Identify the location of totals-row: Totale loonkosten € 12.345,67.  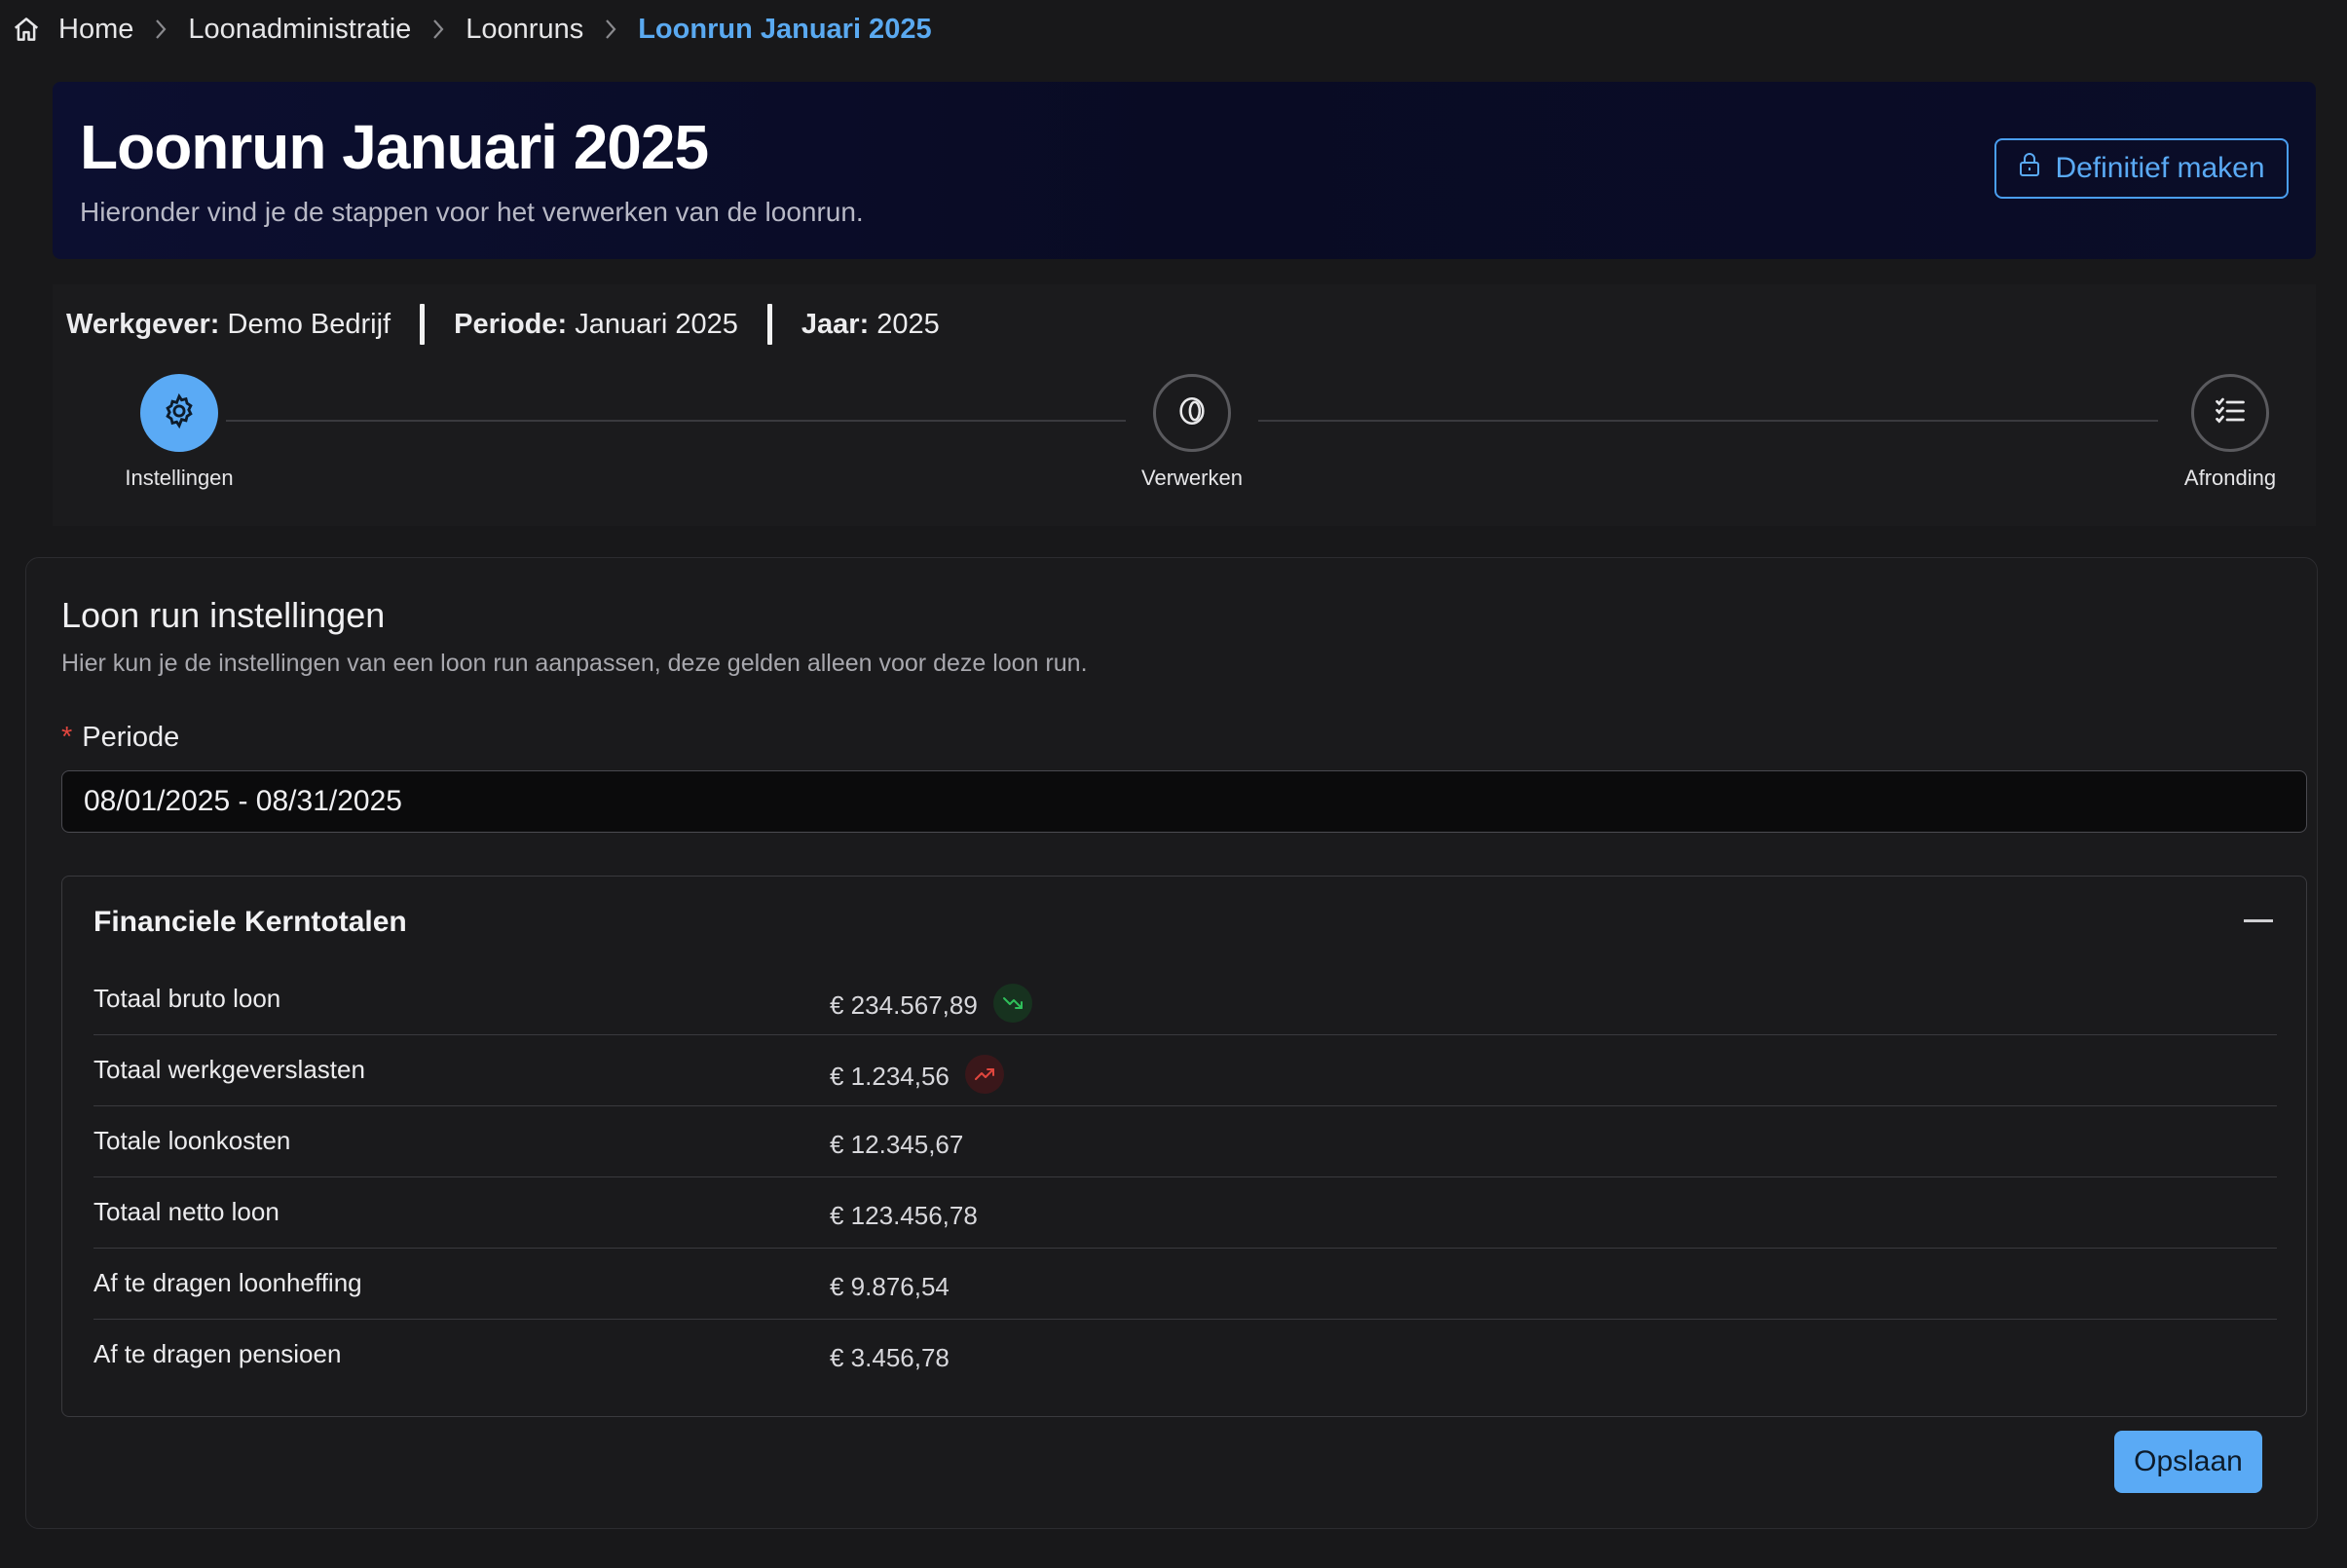
(1185, 1141).